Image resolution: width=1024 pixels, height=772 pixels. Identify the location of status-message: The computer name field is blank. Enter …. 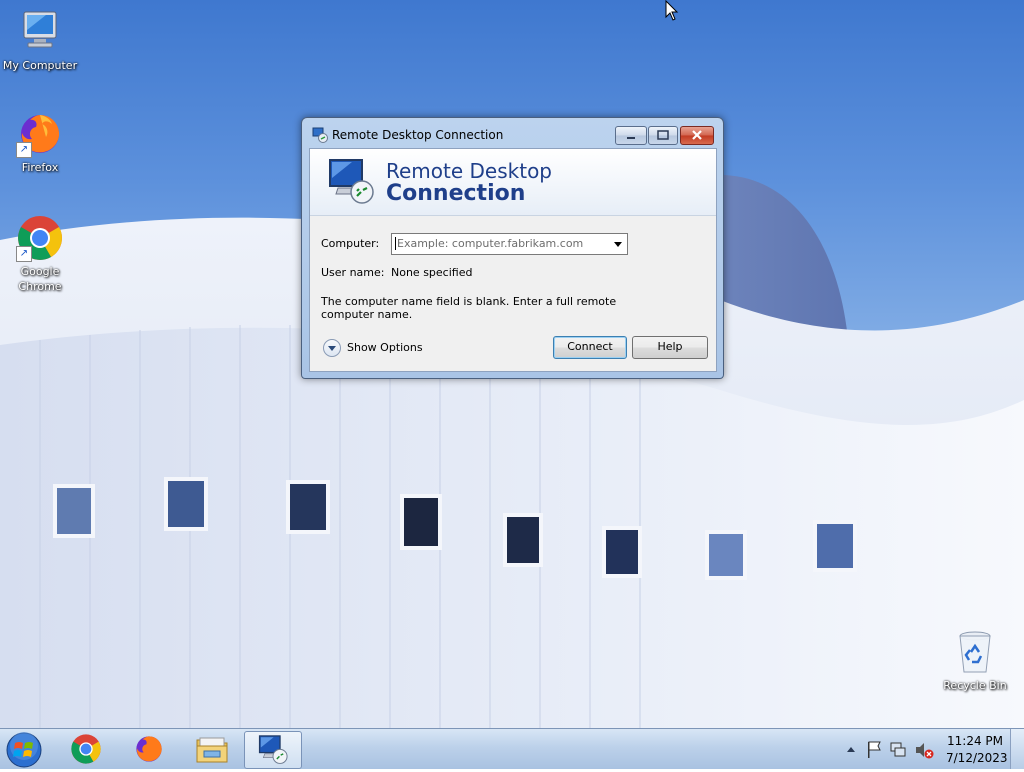
(469, 308).